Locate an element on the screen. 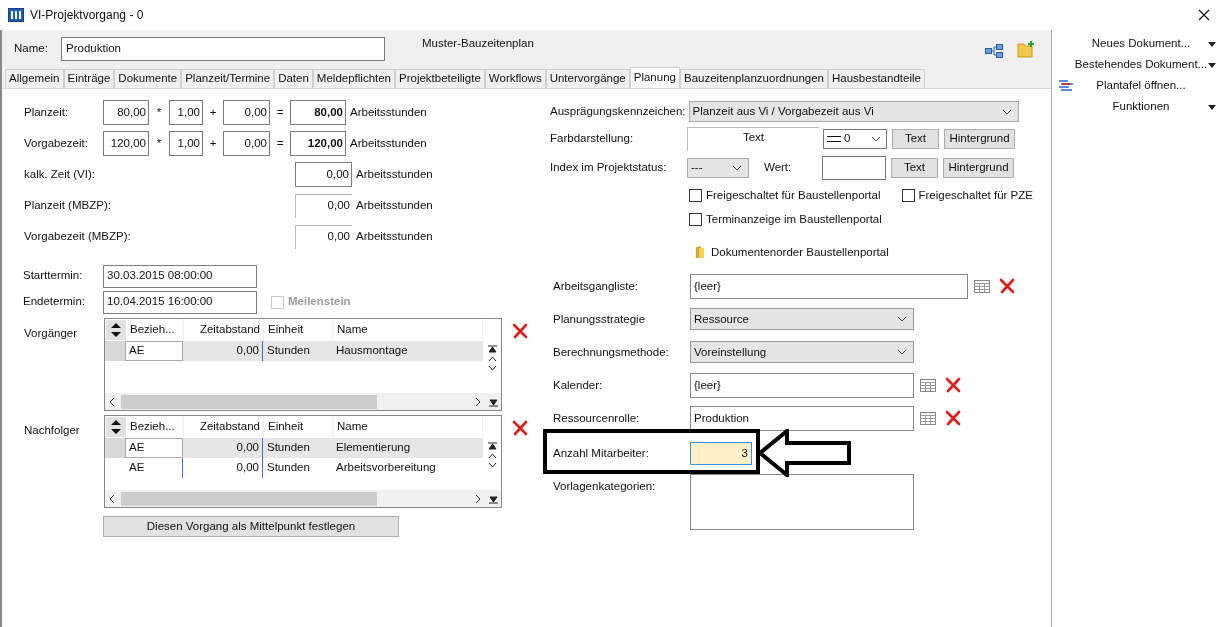 The image size is (1222, 627). close-icon is located at coordinates (1204, 15).